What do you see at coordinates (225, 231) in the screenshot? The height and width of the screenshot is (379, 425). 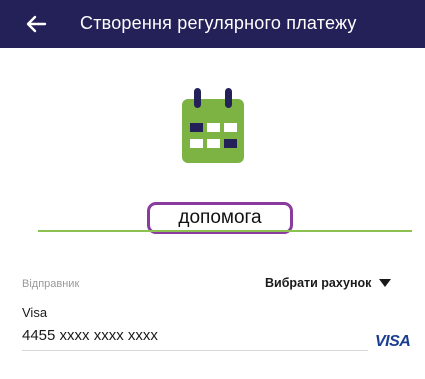 I see `purpose-underline` at bounding box center [225, 231].